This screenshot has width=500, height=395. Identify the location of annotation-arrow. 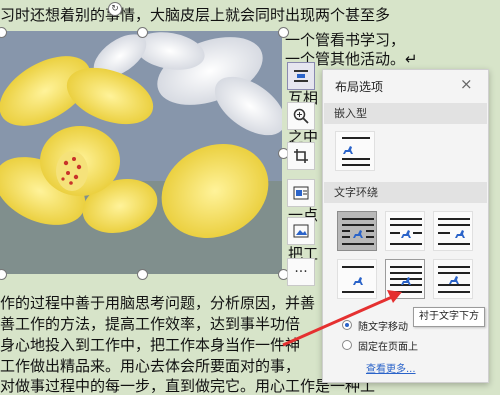
(342, 318).